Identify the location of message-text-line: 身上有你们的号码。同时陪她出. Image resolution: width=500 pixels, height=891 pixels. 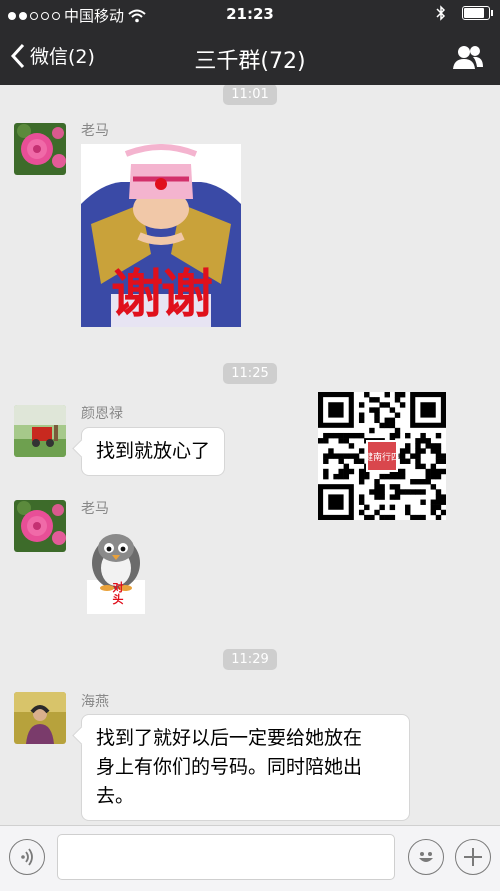
(229, 767).